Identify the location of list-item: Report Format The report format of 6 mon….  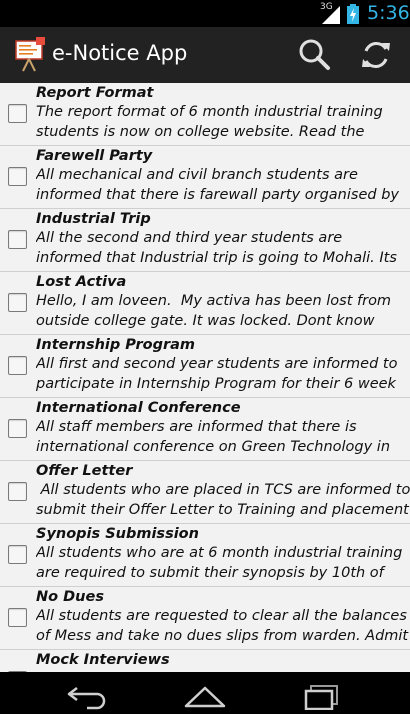
(205, 114).